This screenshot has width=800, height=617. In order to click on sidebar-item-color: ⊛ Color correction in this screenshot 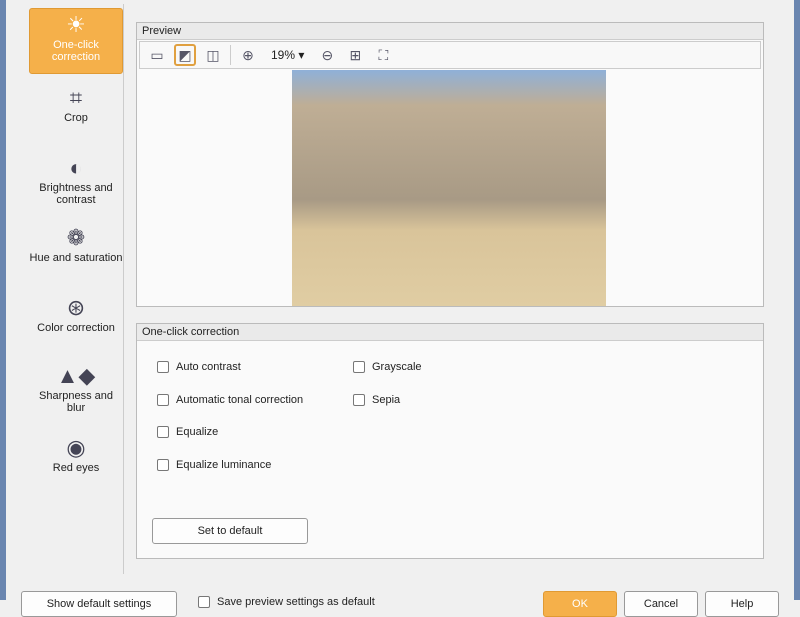, I will do `click(76, 313)`.